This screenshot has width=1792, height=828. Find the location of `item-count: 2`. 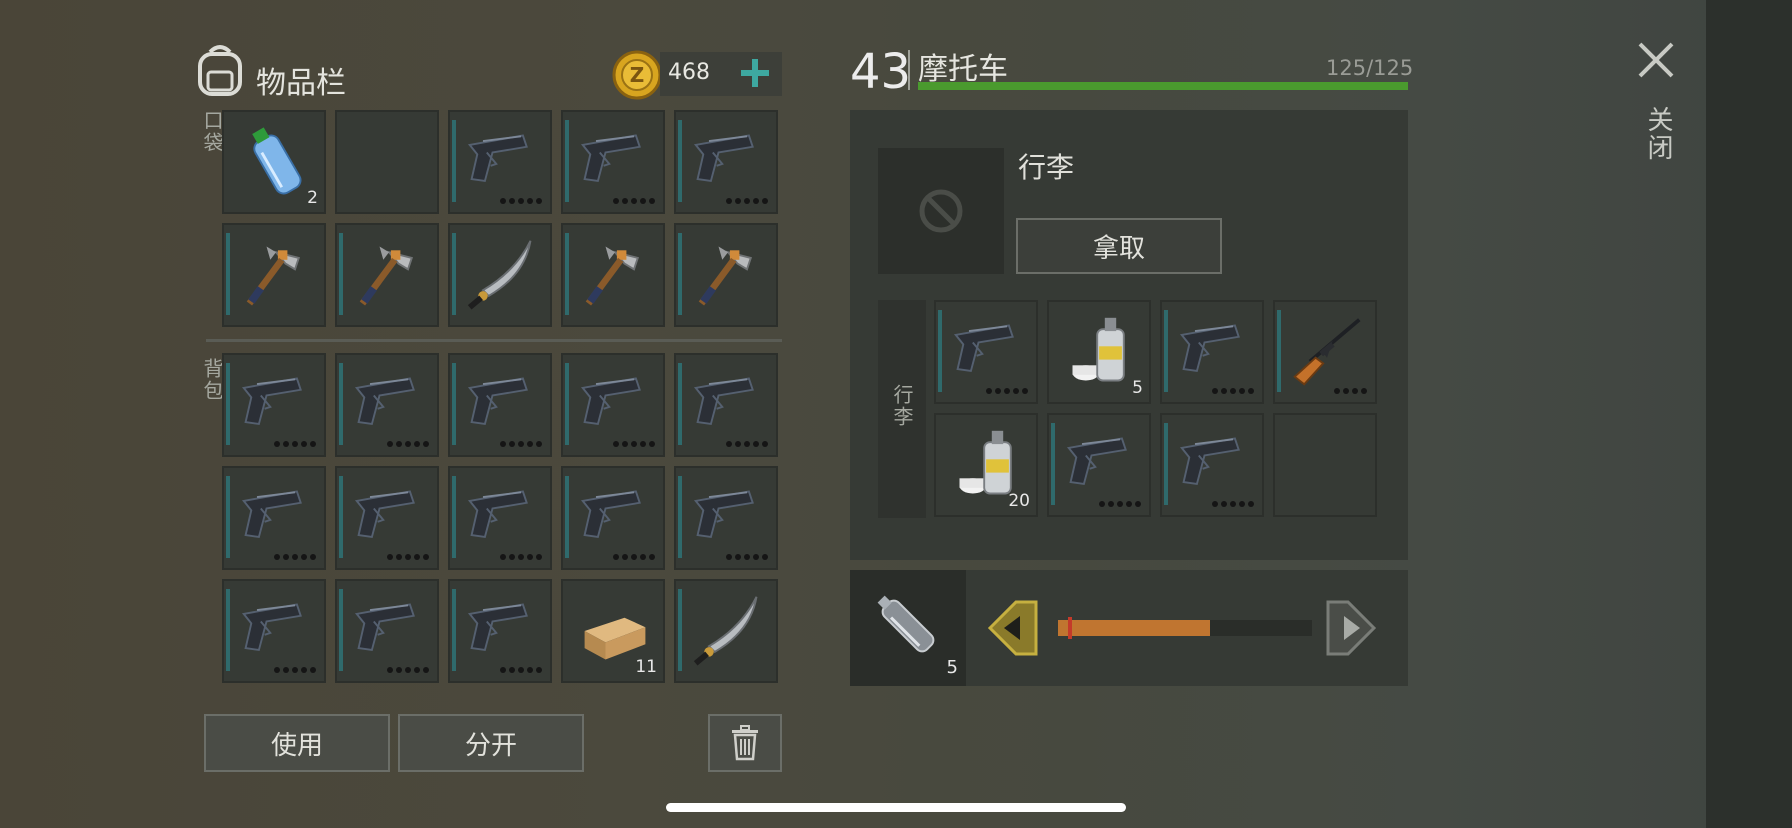

item-count: 2 is located at coordinates (312, 198).